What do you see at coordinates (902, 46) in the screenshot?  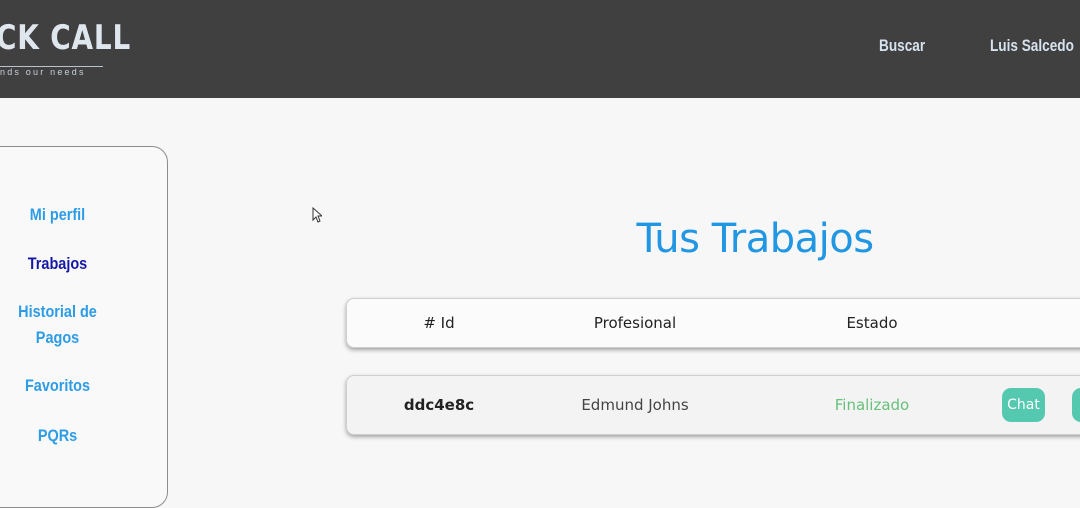 I see `nav-search-link: Buscar` at bounding box center [902, 46].